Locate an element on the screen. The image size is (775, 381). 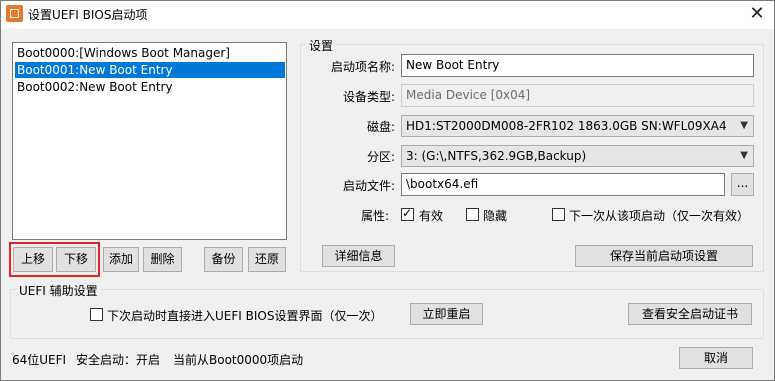
secure-boot-status: 安全启动：开启 is located at coordinates (118, 360).